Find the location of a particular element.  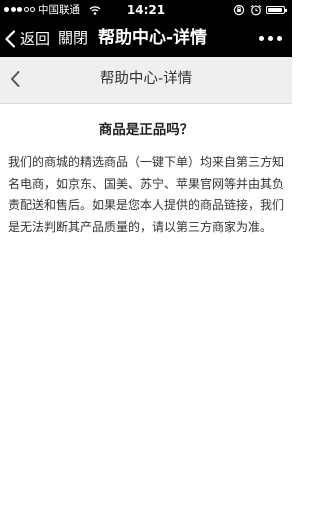

chevron-left-icon is located at coordinates (10, 38).